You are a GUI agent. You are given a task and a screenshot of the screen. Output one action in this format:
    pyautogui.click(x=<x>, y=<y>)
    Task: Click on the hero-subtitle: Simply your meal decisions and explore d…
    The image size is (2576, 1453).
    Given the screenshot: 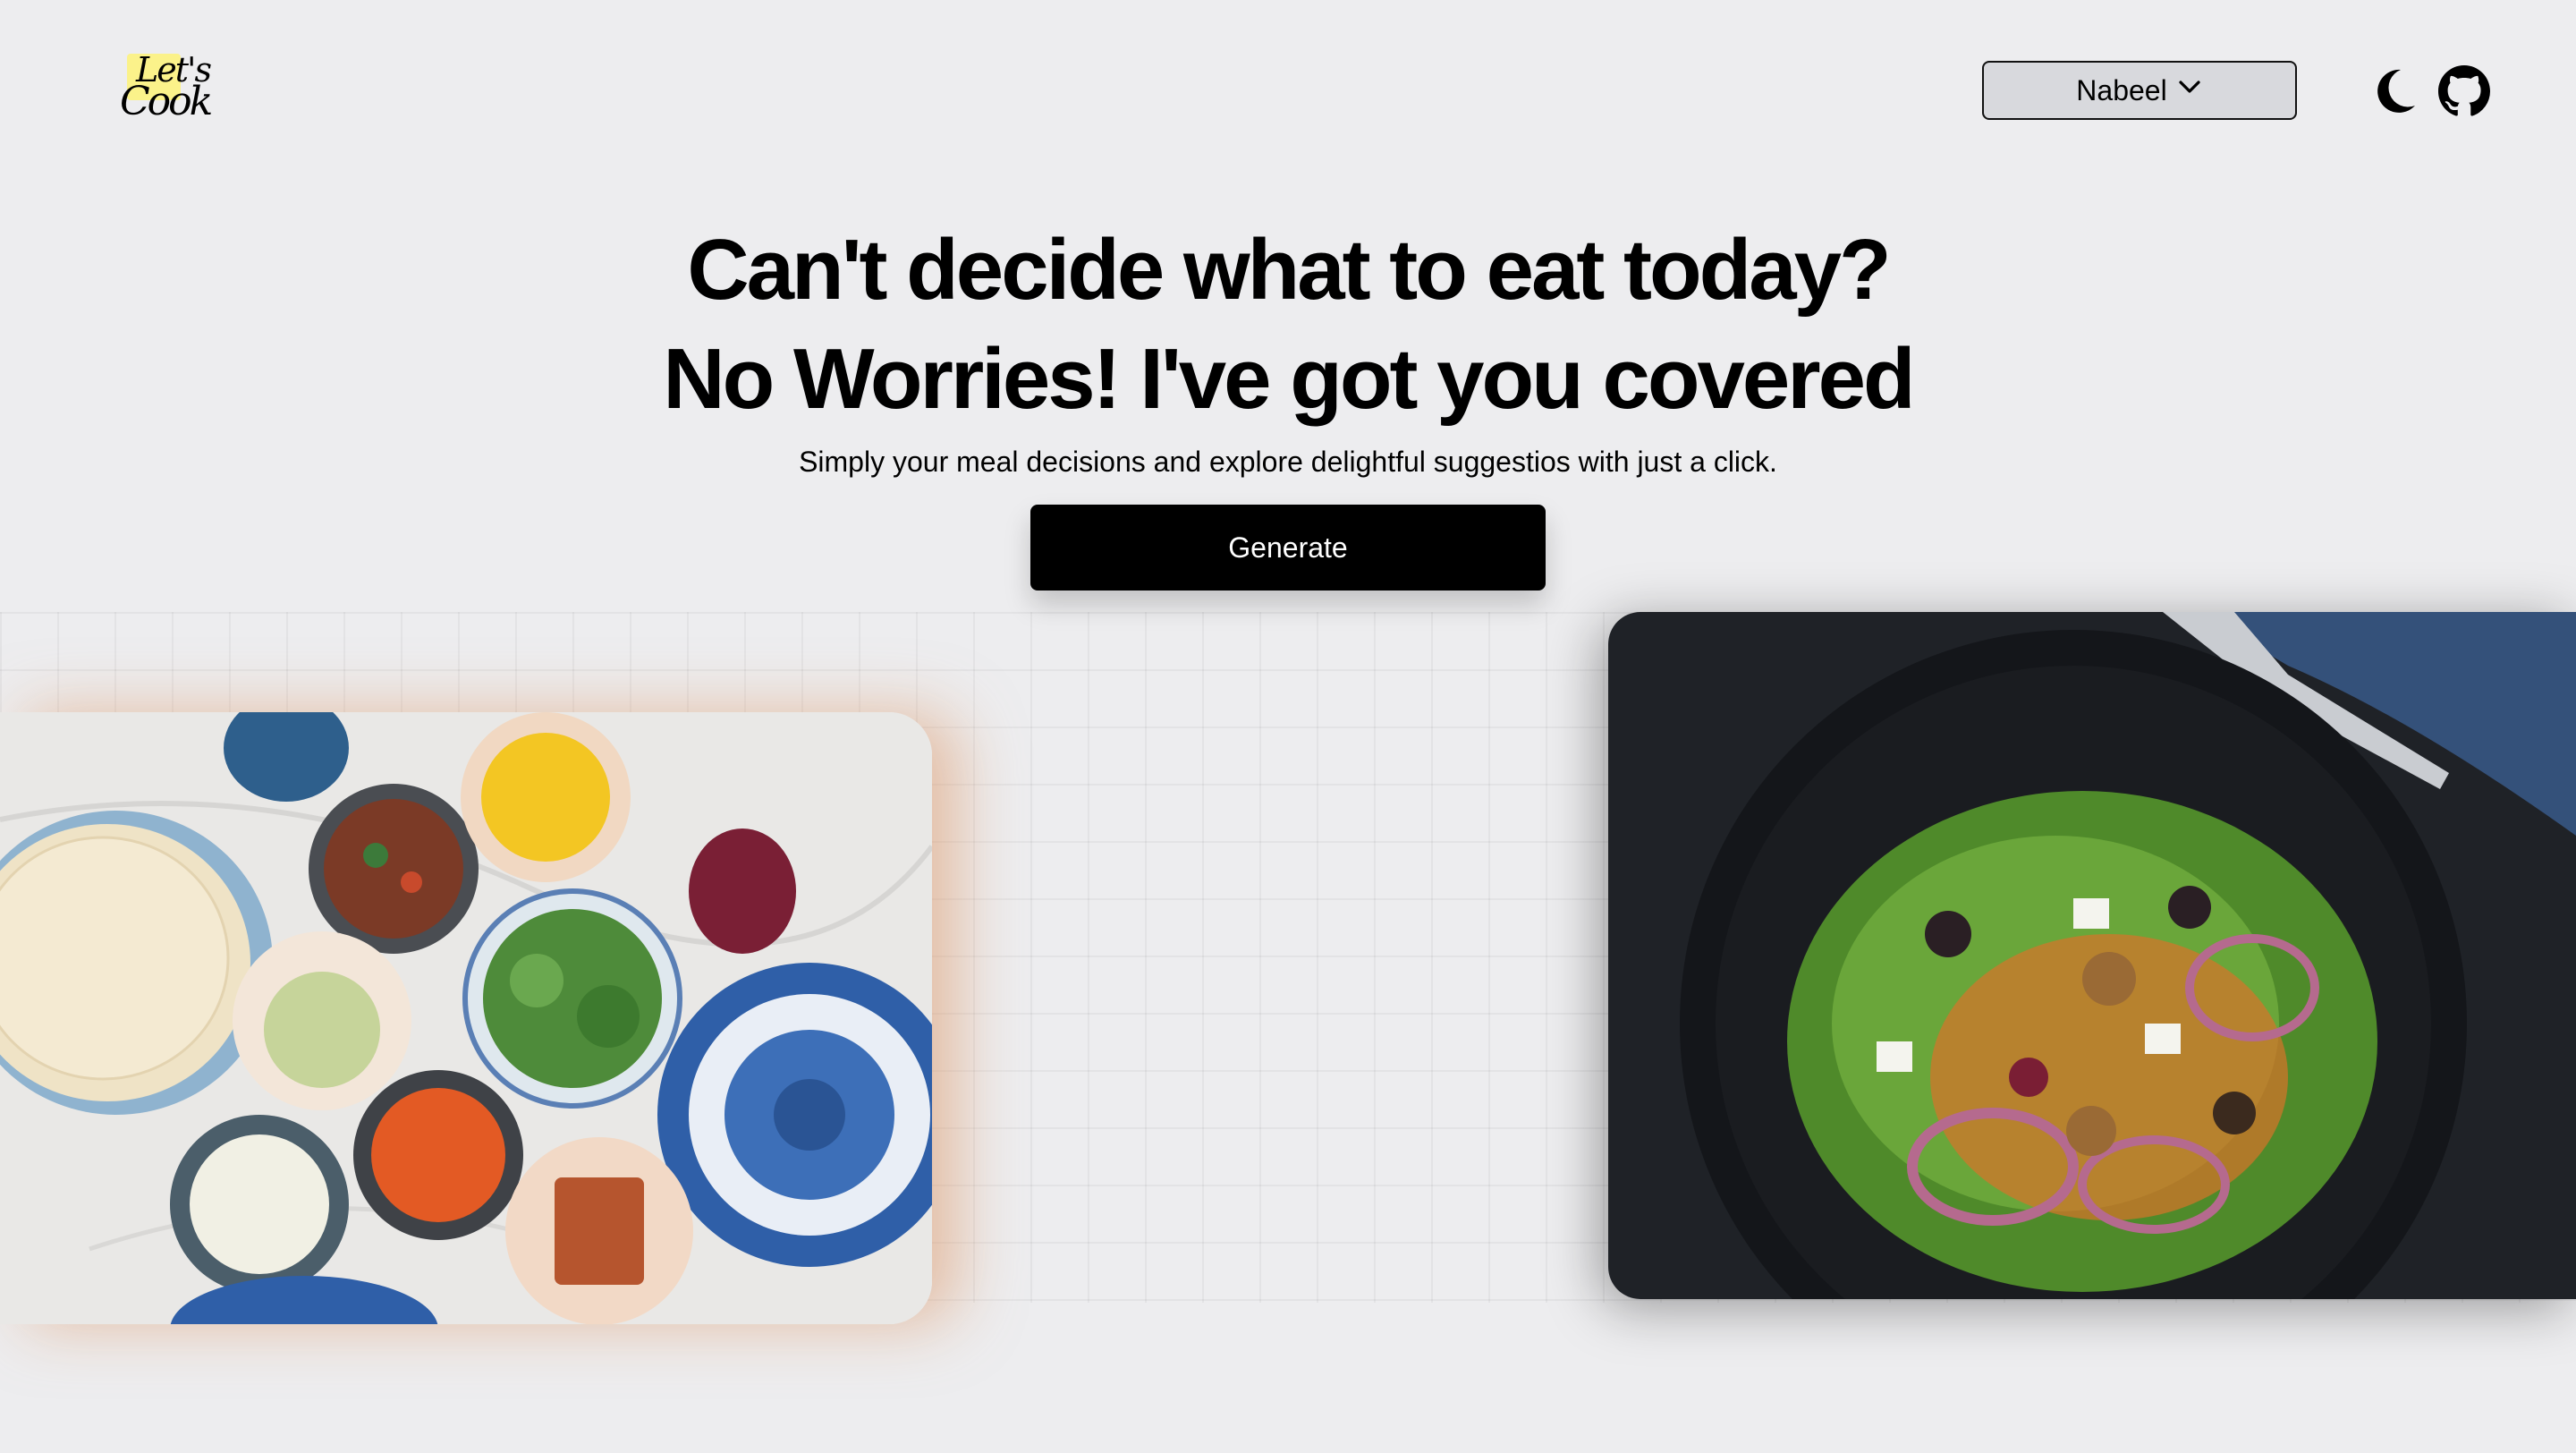 What is the action you would take?
    pyautogui.click(x=1288, y=462)
    